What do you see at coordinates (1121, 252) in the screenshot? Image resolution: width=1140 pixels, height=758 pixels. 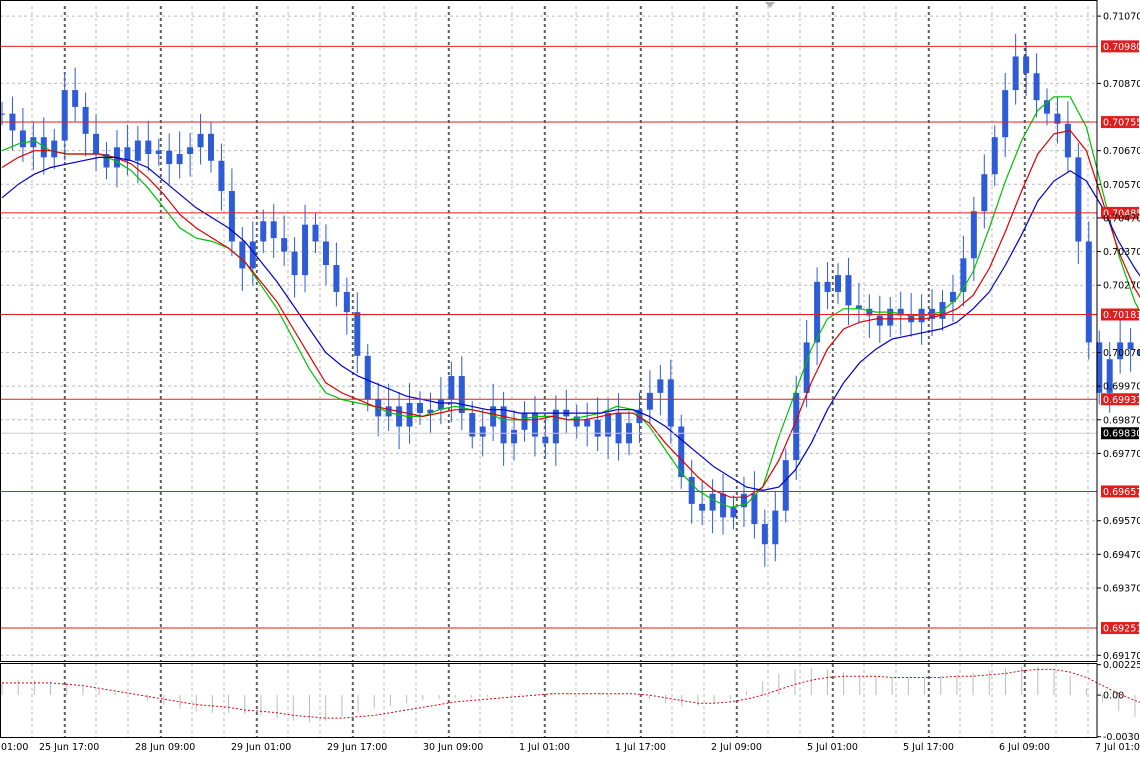 I see `price-tick-label: 0.70370` at bounding box center [1121, 252].